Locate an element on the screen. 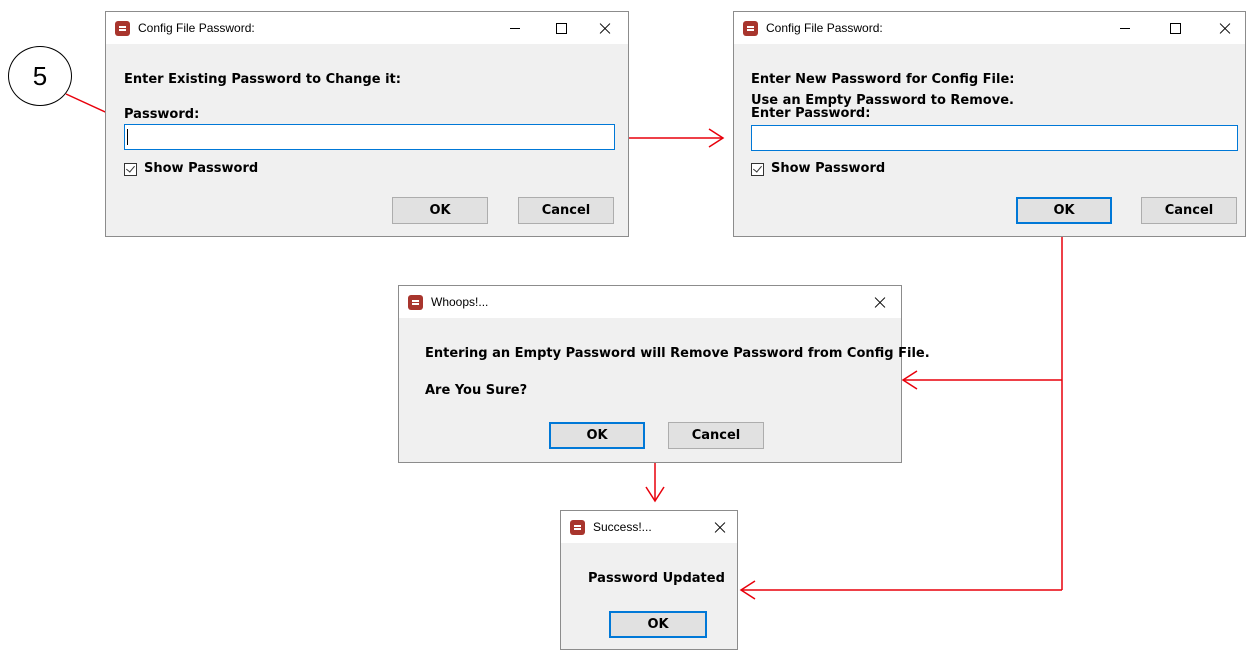 The image size is (1246, 650). text-caret is located at coordinates (127, 137).